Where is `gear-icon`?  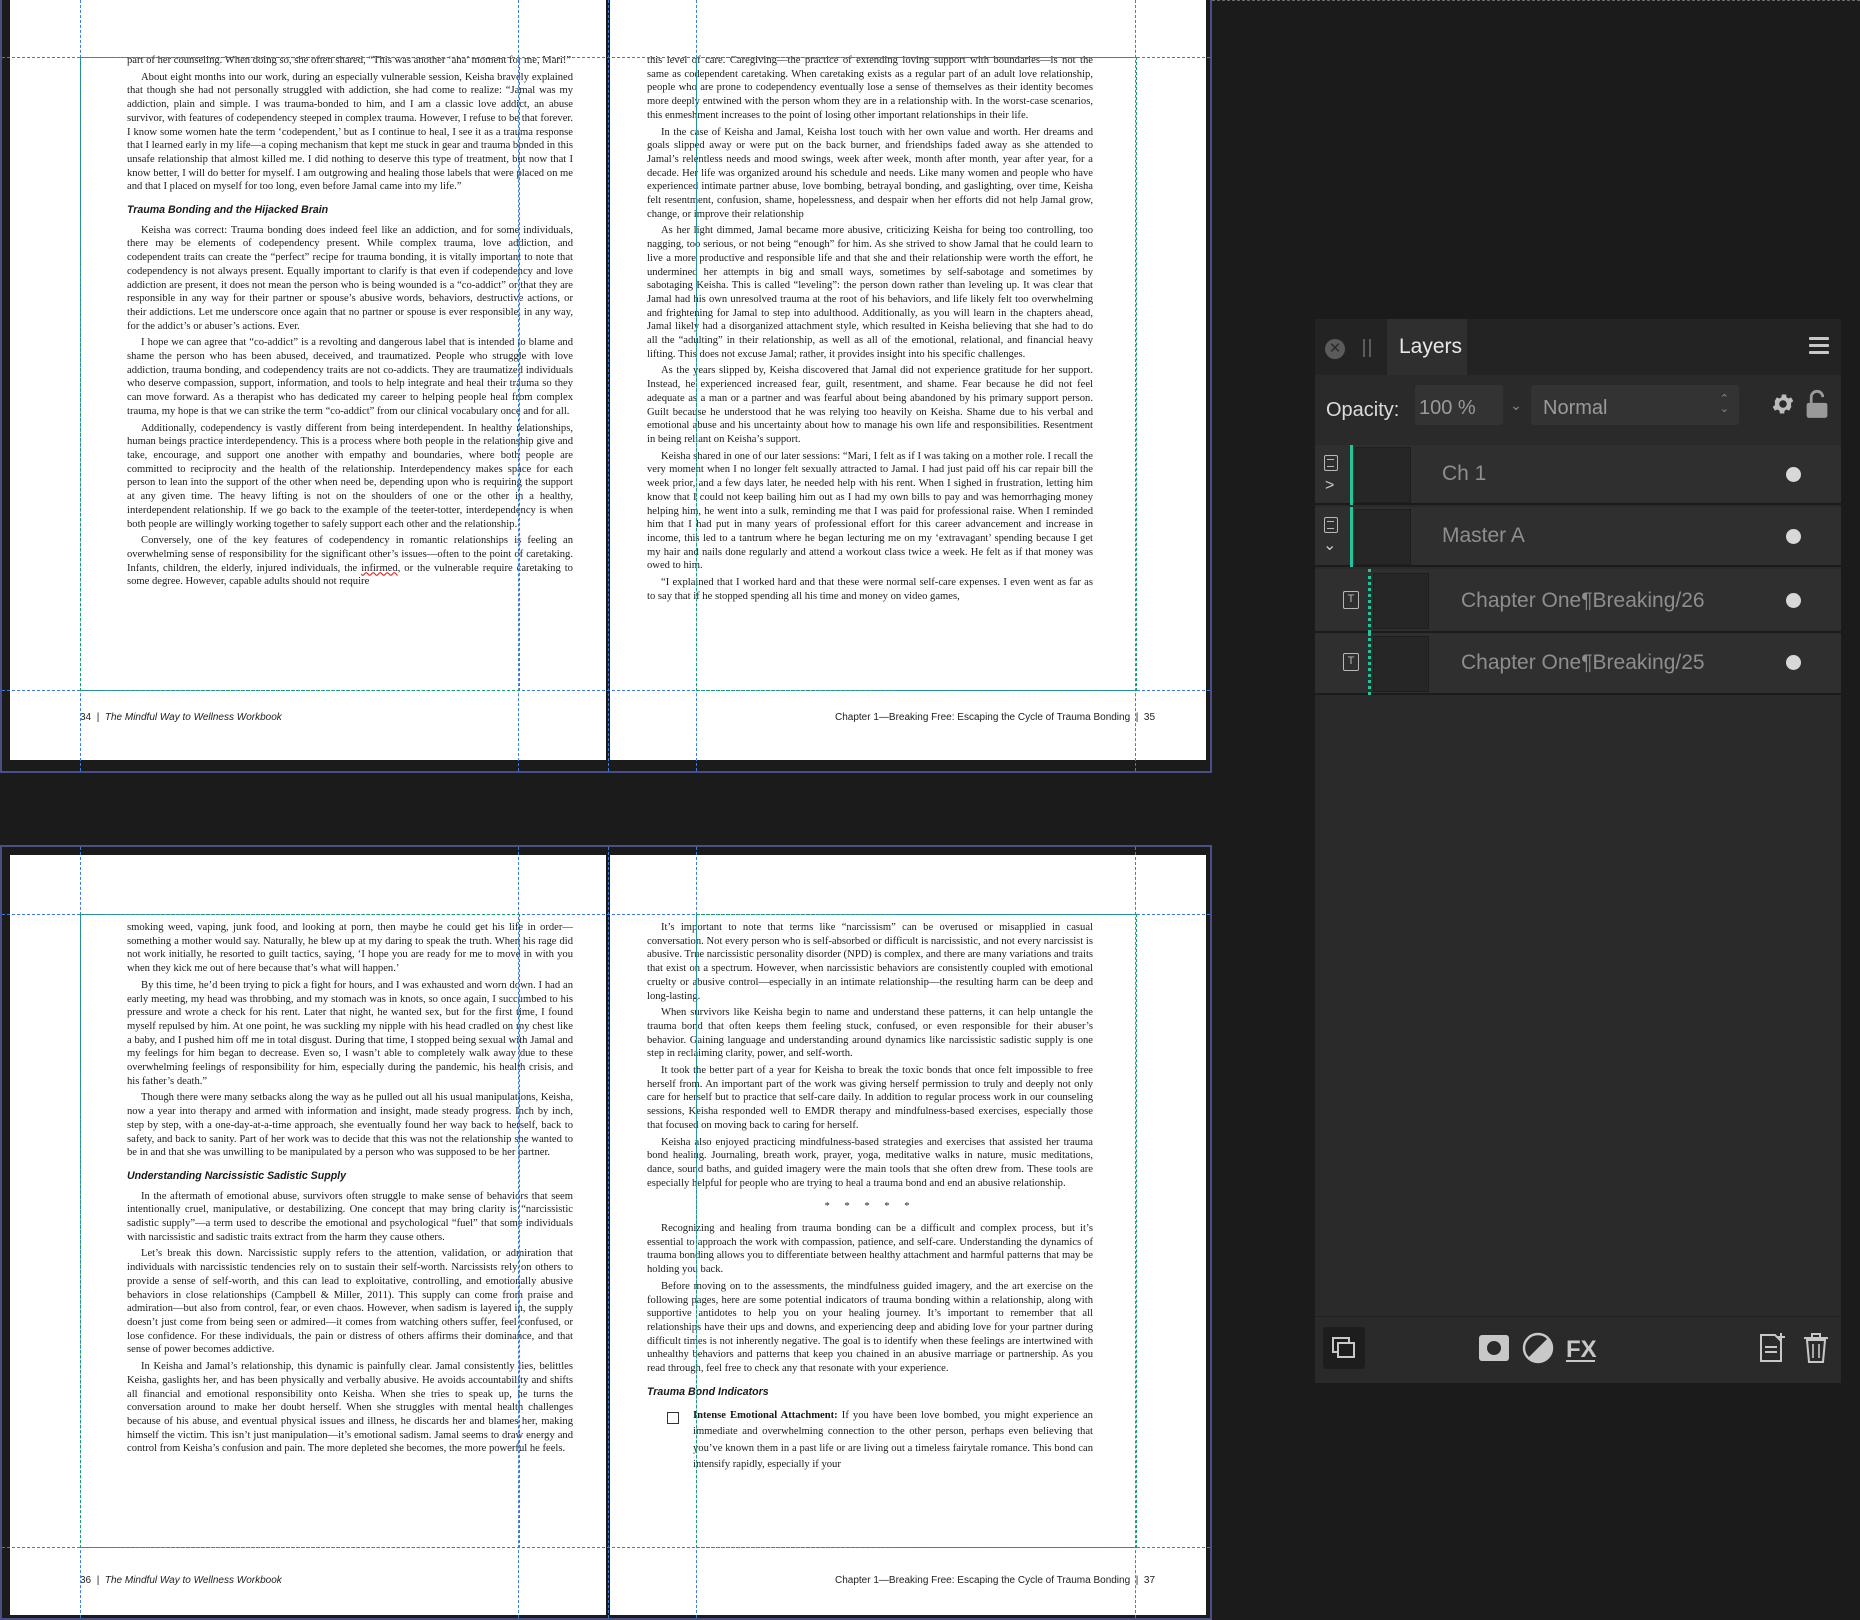 gear-icon is located at coordinates (1783, 404).